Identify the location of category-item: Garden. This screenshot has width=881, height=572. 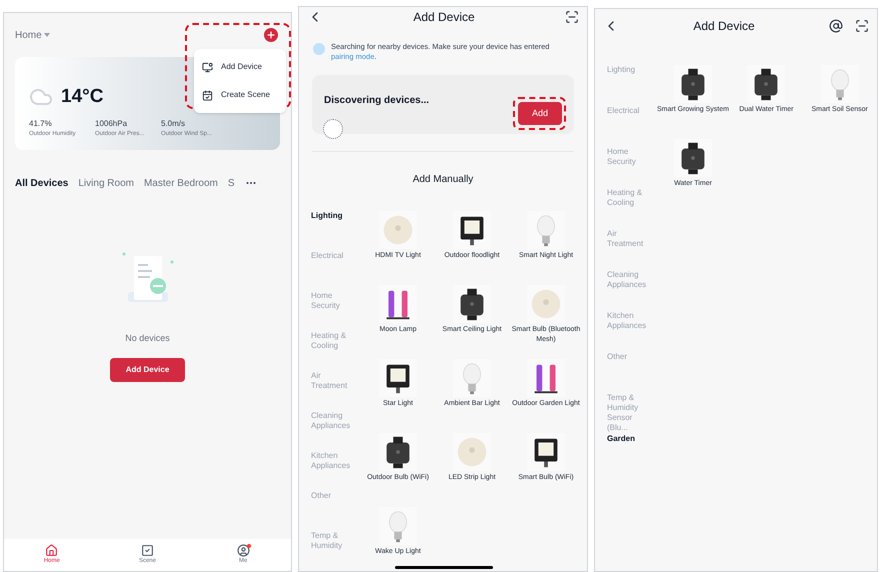
(630, 439).